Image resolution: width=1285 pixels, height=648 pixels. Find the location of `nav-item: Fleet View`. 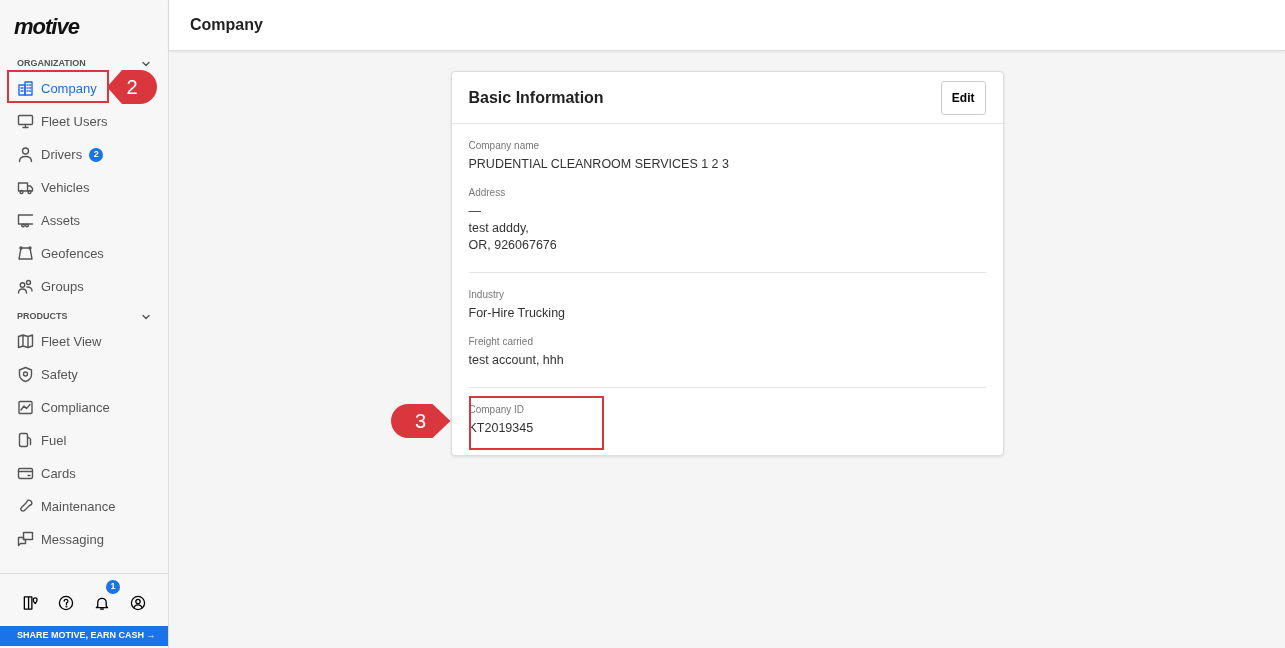

nav-item: Fleet View is located at coordinates (84, 341).